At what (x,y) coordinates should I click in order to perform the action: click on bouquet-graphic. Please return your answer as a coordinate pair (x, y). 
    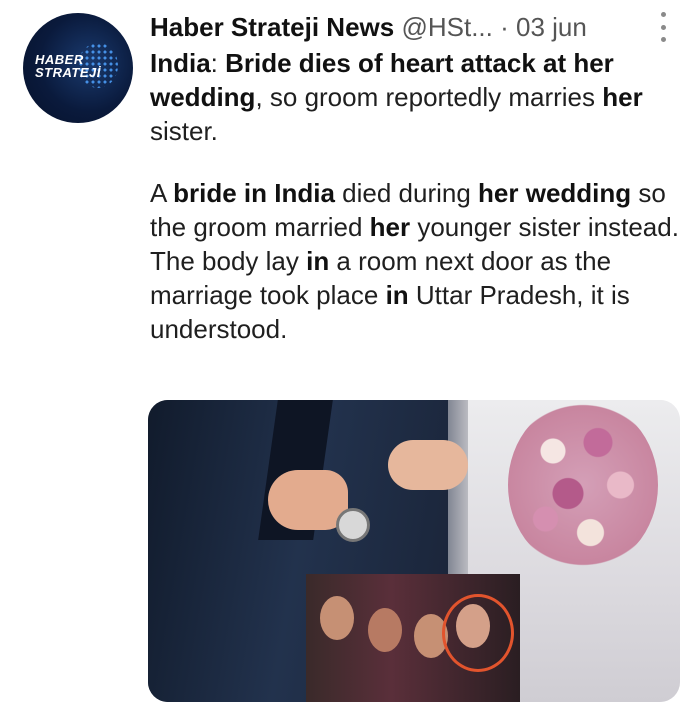
    Looking at the image, I should click on (583, 485).